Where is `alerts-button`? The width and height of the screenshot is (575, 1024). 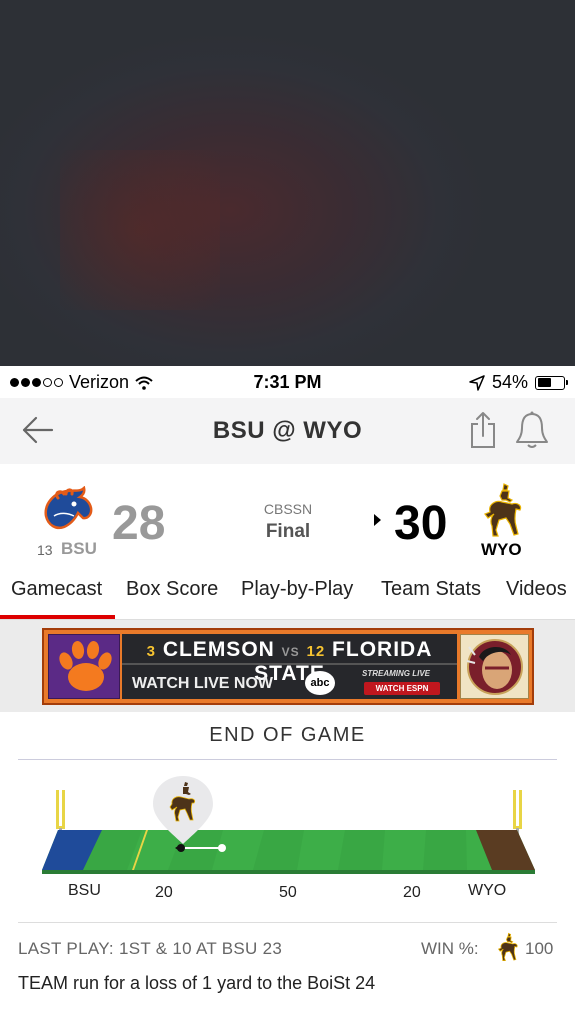 alerts-button is located at coordinates (532, 430).